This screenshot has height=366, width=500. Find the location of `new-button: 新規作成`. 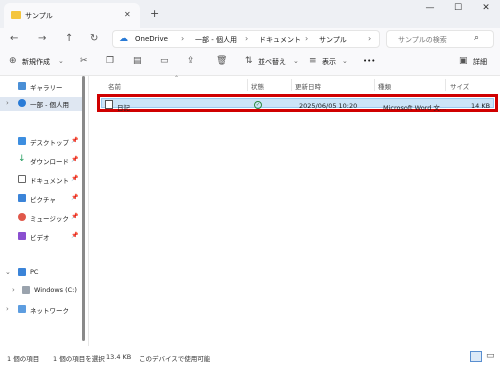

new-button: 新規作成 is located at coordinates (36, 62).